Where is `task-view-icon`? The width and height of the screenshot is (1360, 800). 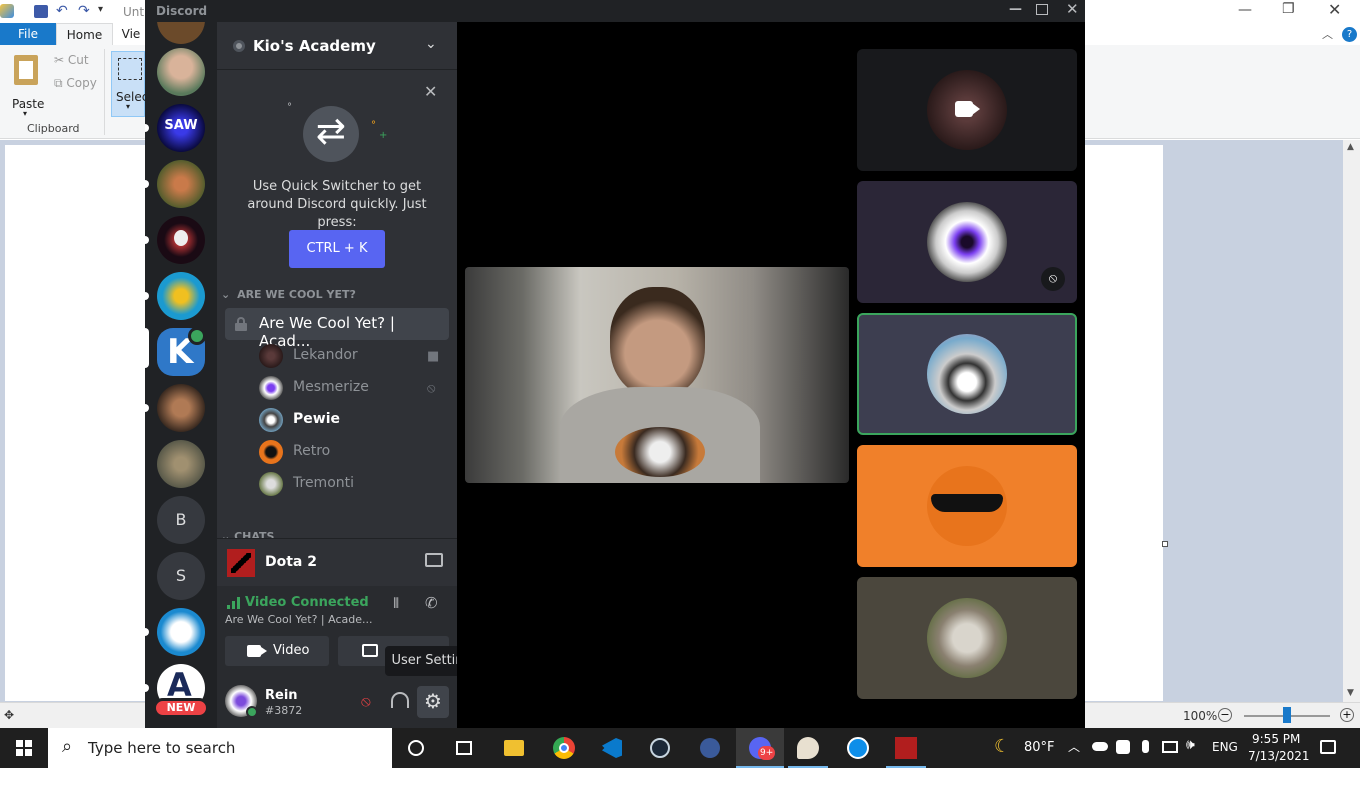
task-view-icon is located at coordinates (464, 748).